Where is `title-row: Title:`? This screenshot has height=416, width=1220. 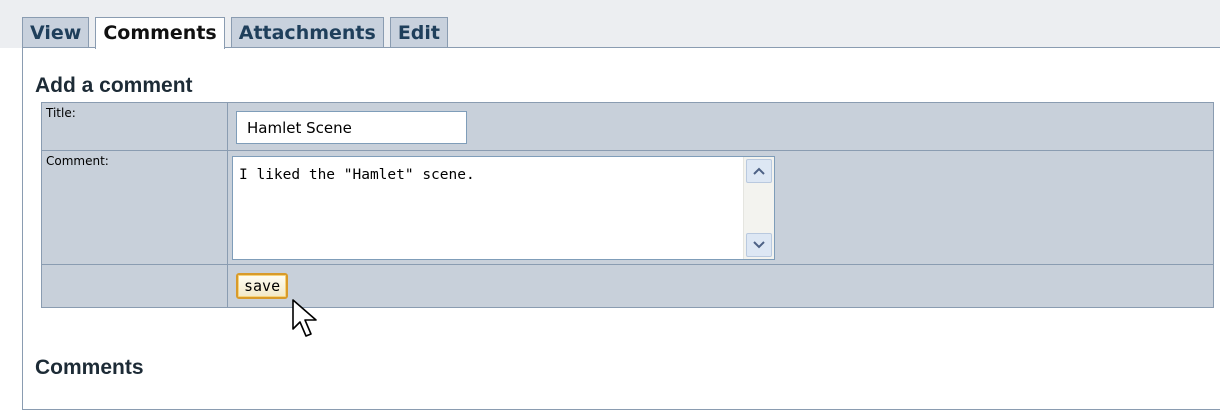
title-row: Title: is located at coordinates (627, 126).